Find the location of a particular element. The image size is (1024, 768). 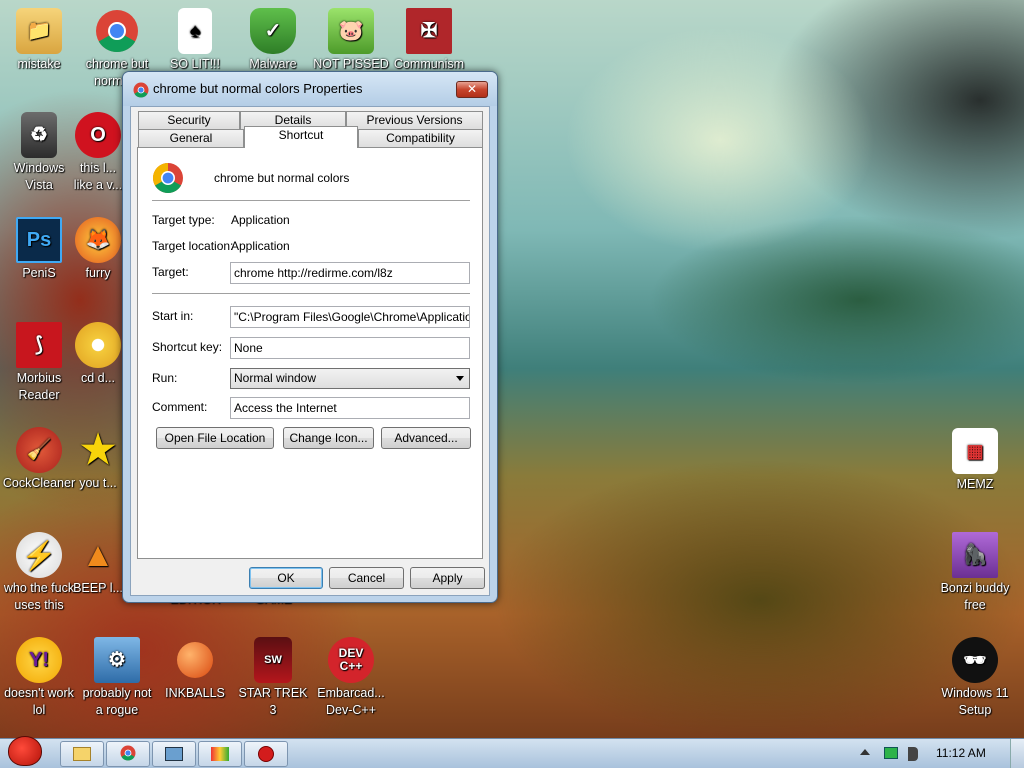

taskbar-media-center is located at coordinates (174, 754).